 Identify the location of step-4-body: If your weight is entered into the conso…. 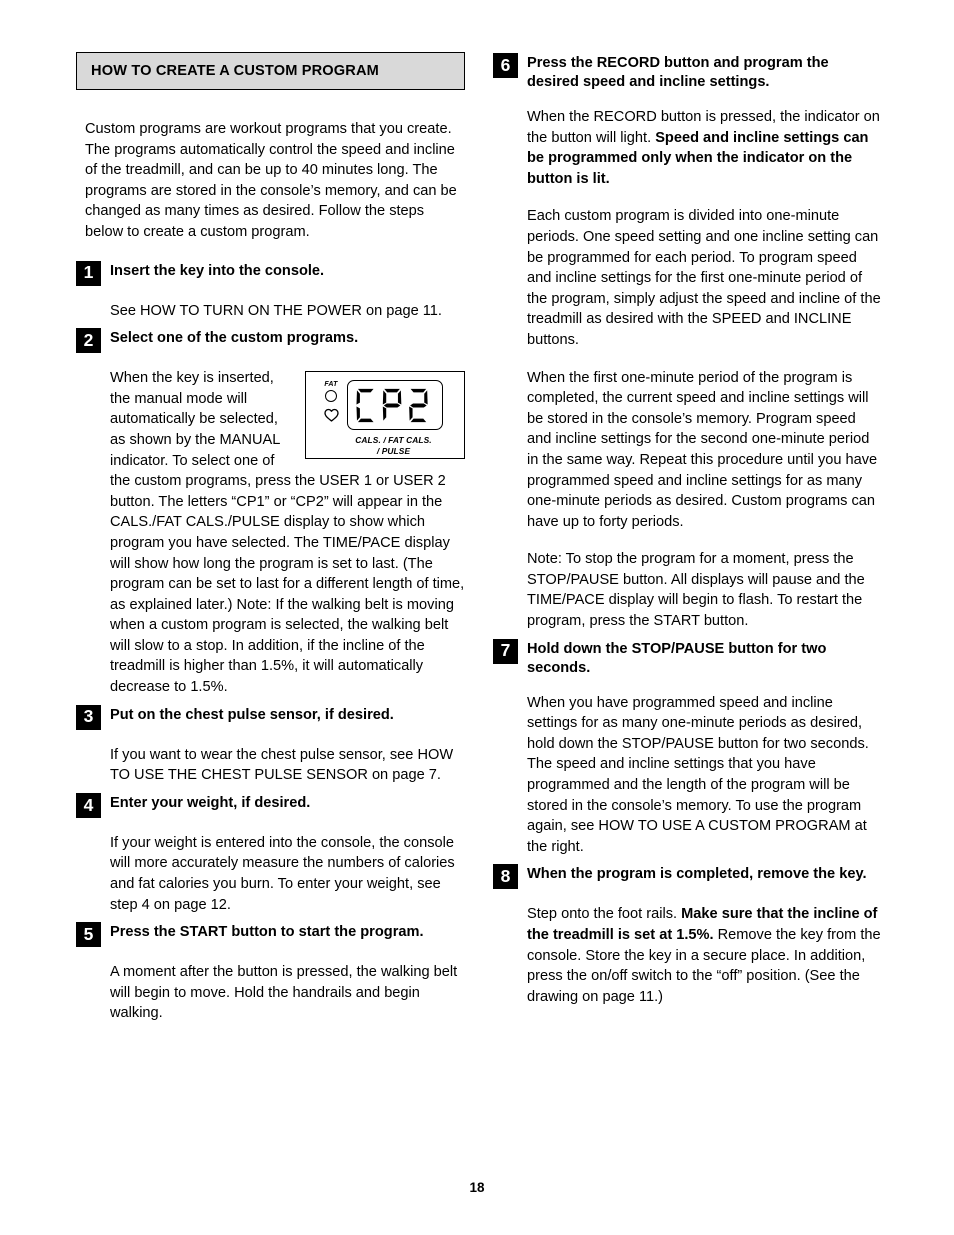
(270, 874).